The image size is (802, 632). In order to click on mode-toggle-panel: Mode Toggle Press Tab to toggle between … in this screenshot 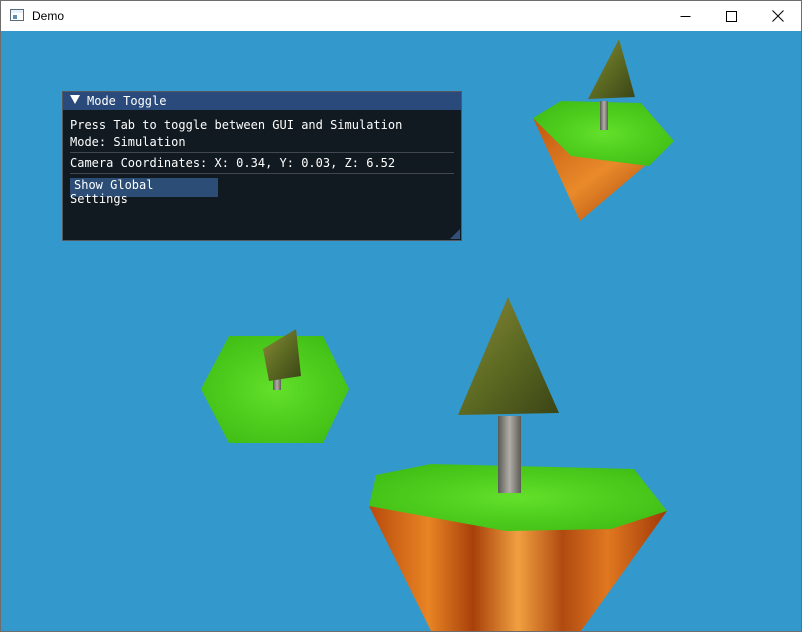, I will do `click(262, 166)`.